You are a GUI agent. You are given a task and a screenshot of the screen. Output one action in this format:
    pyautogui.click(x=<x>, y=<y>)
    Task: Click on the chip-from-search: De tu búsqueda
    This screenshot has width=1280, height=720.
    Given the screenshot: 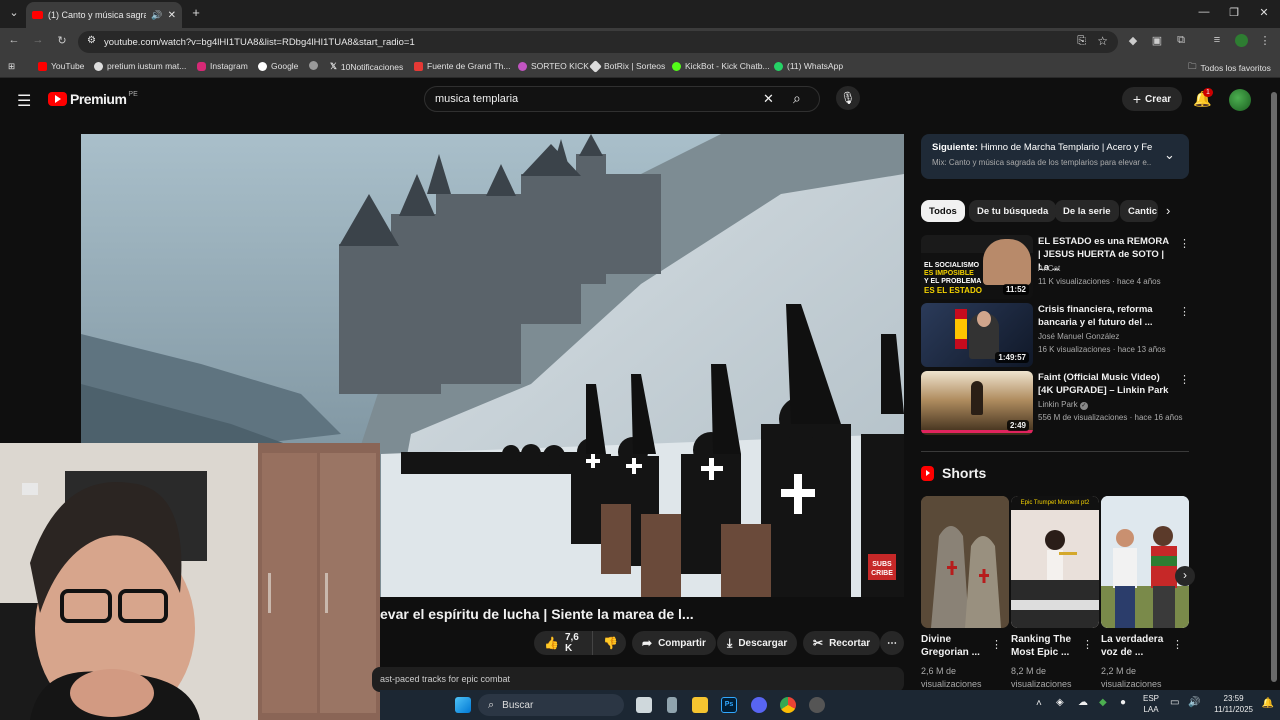 What is the action you would take?
    pyautogui.click(x=1013, y=211)
    